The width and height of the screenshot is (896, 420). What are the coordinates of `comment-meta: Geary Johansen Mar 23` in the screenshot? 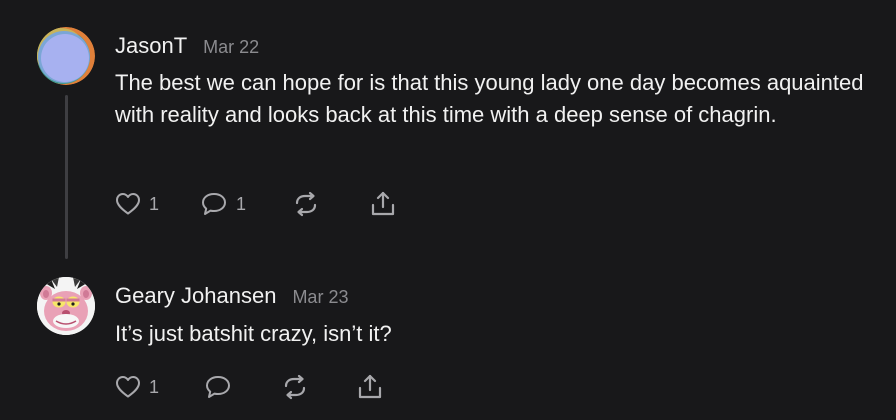 It's located at (231, 296).